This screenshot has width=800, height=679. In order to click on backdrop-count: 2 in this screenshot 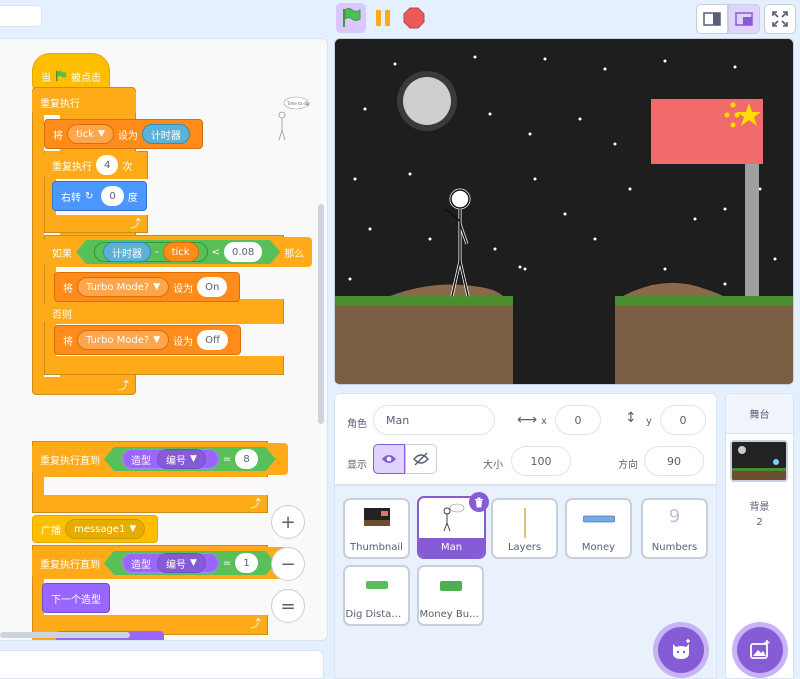, I will do `click(759, 522)`.